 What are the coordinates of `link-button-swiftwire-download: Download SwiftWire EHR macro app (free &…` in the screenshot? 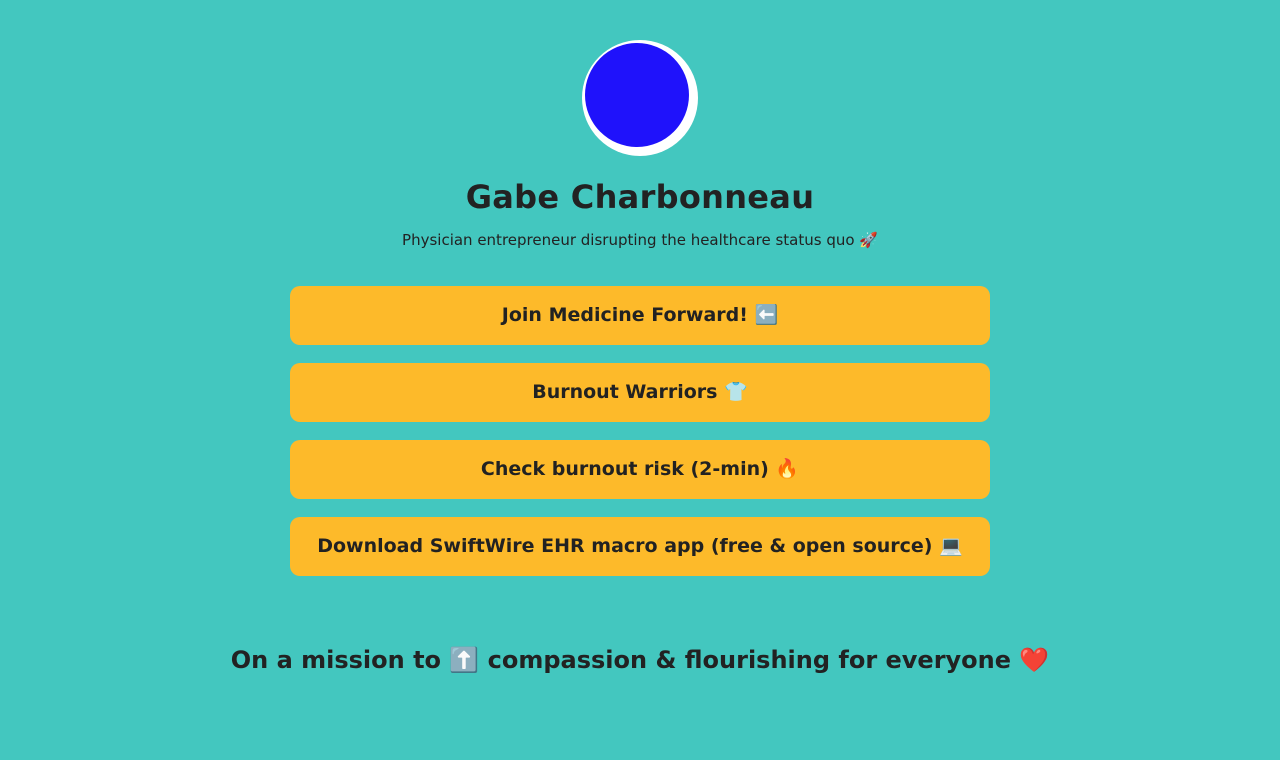 It's located at (640, 546).